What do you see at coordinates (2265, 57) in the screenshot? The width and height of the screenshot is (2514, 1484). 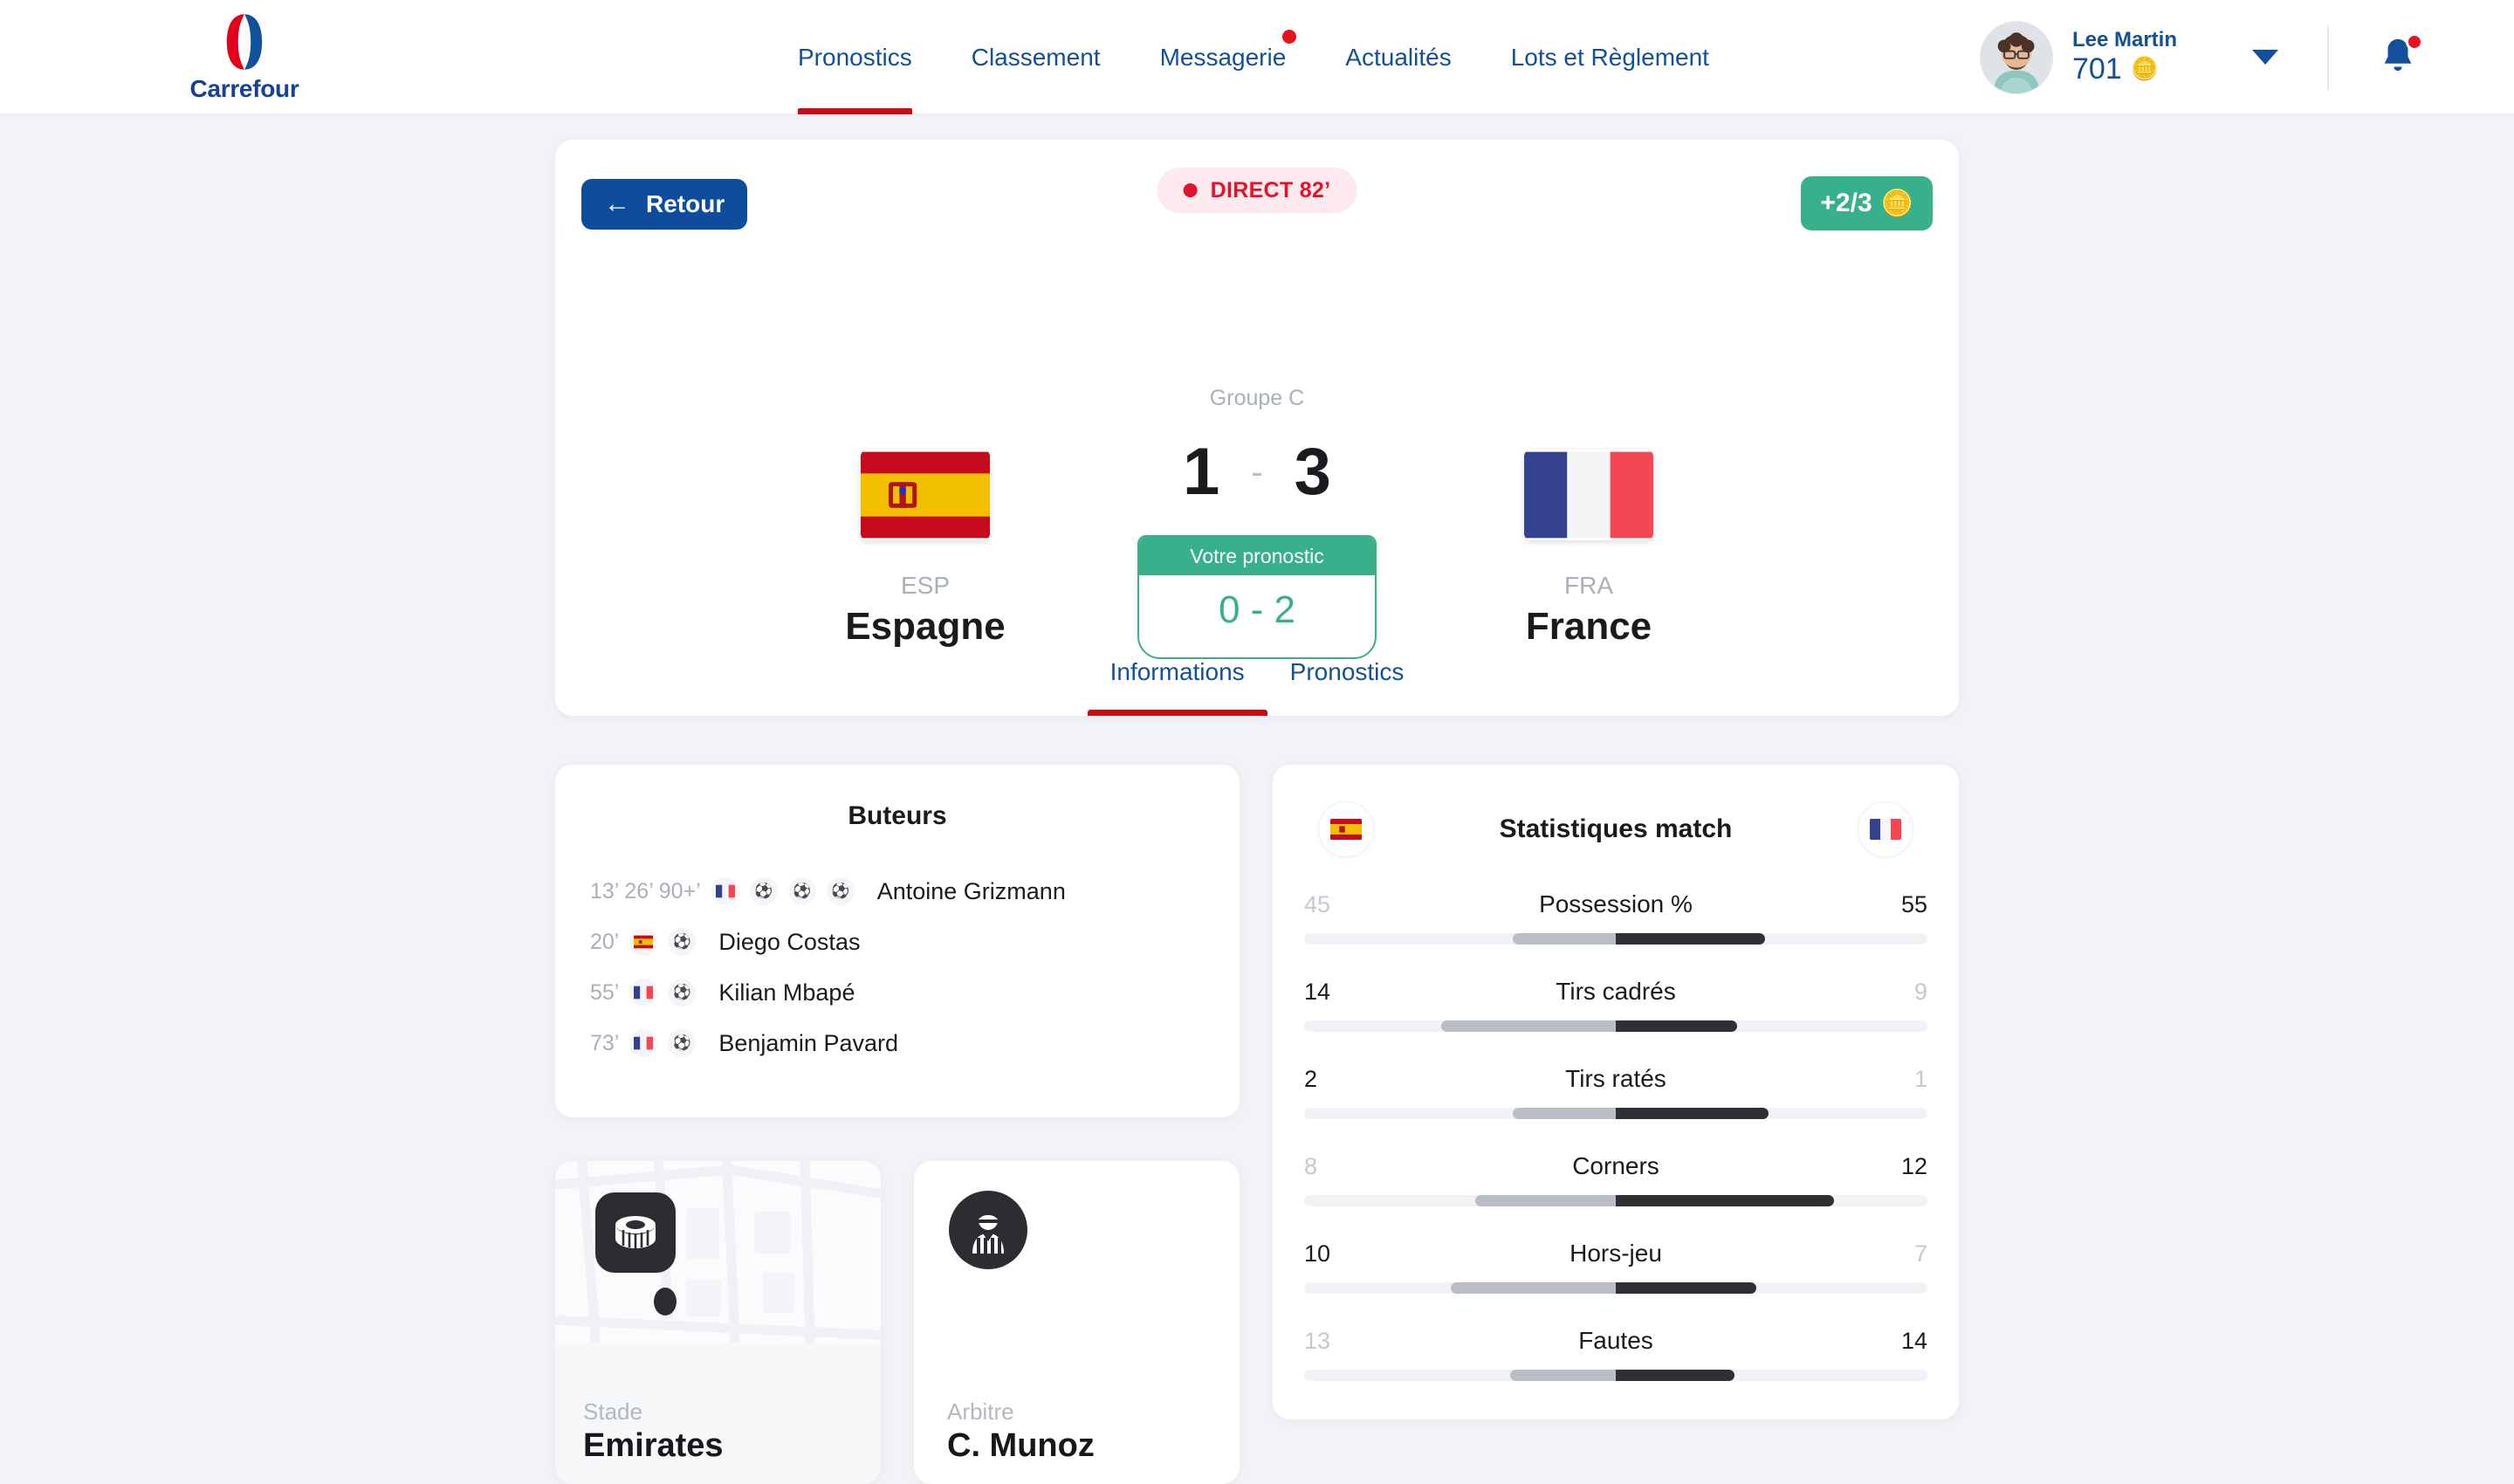 I see `chevron-down-icon` at bounding box center [2265, 57].